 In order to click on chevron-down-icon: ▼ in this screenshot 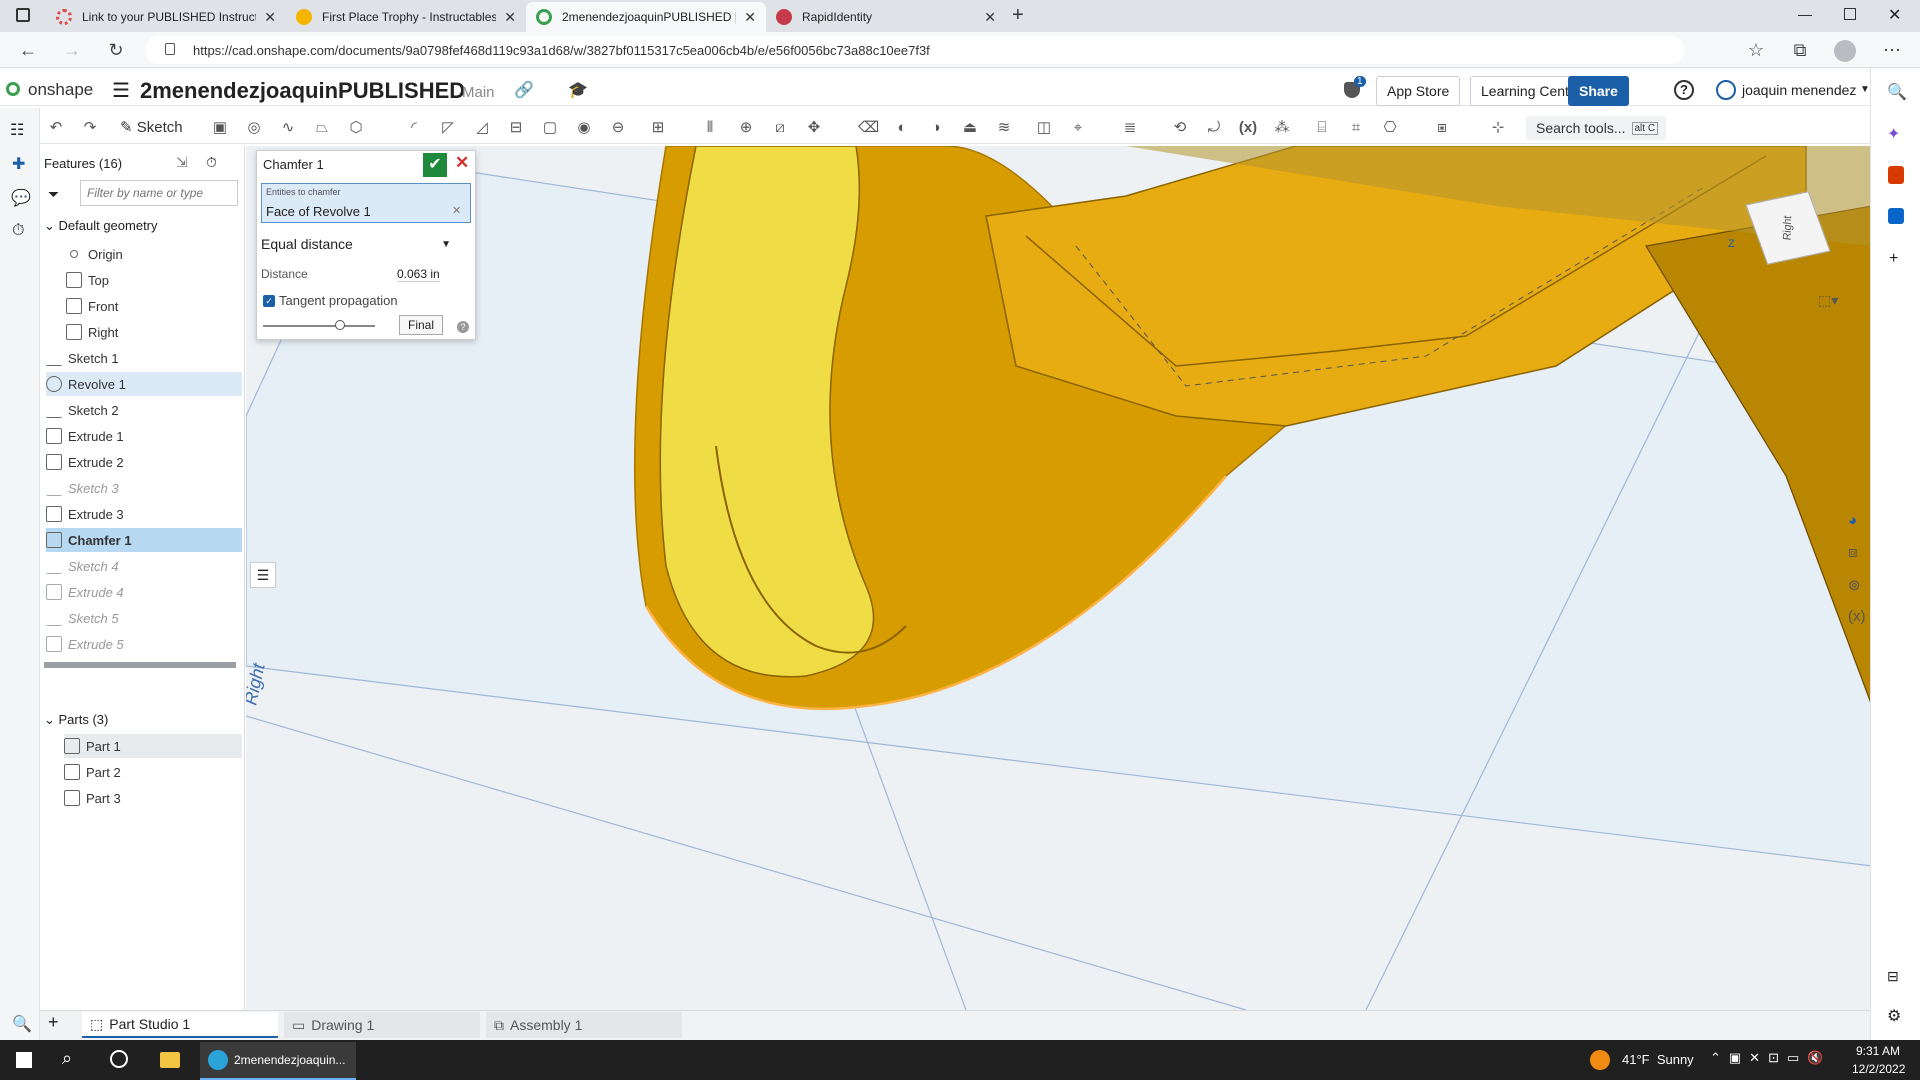, I will do `click(1865, 89)`.